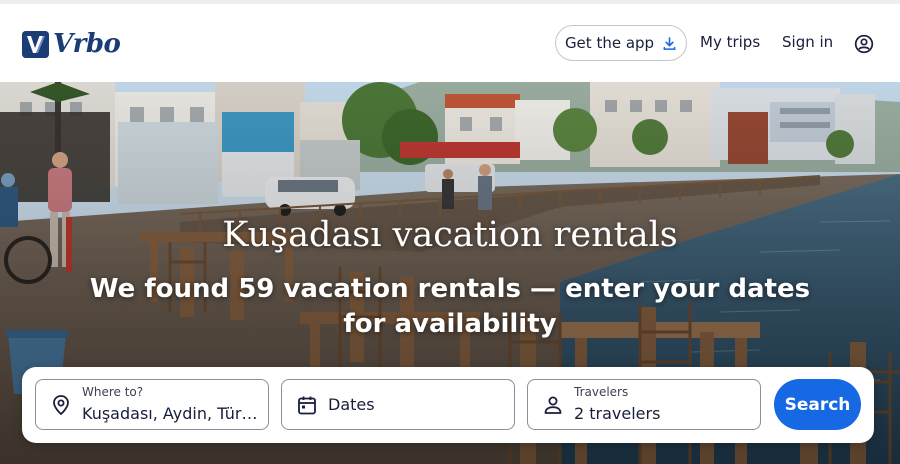  Describe the element at coordinates (807, 42) in the screenshot. I see `sign-in-link: Sign in` at that location.